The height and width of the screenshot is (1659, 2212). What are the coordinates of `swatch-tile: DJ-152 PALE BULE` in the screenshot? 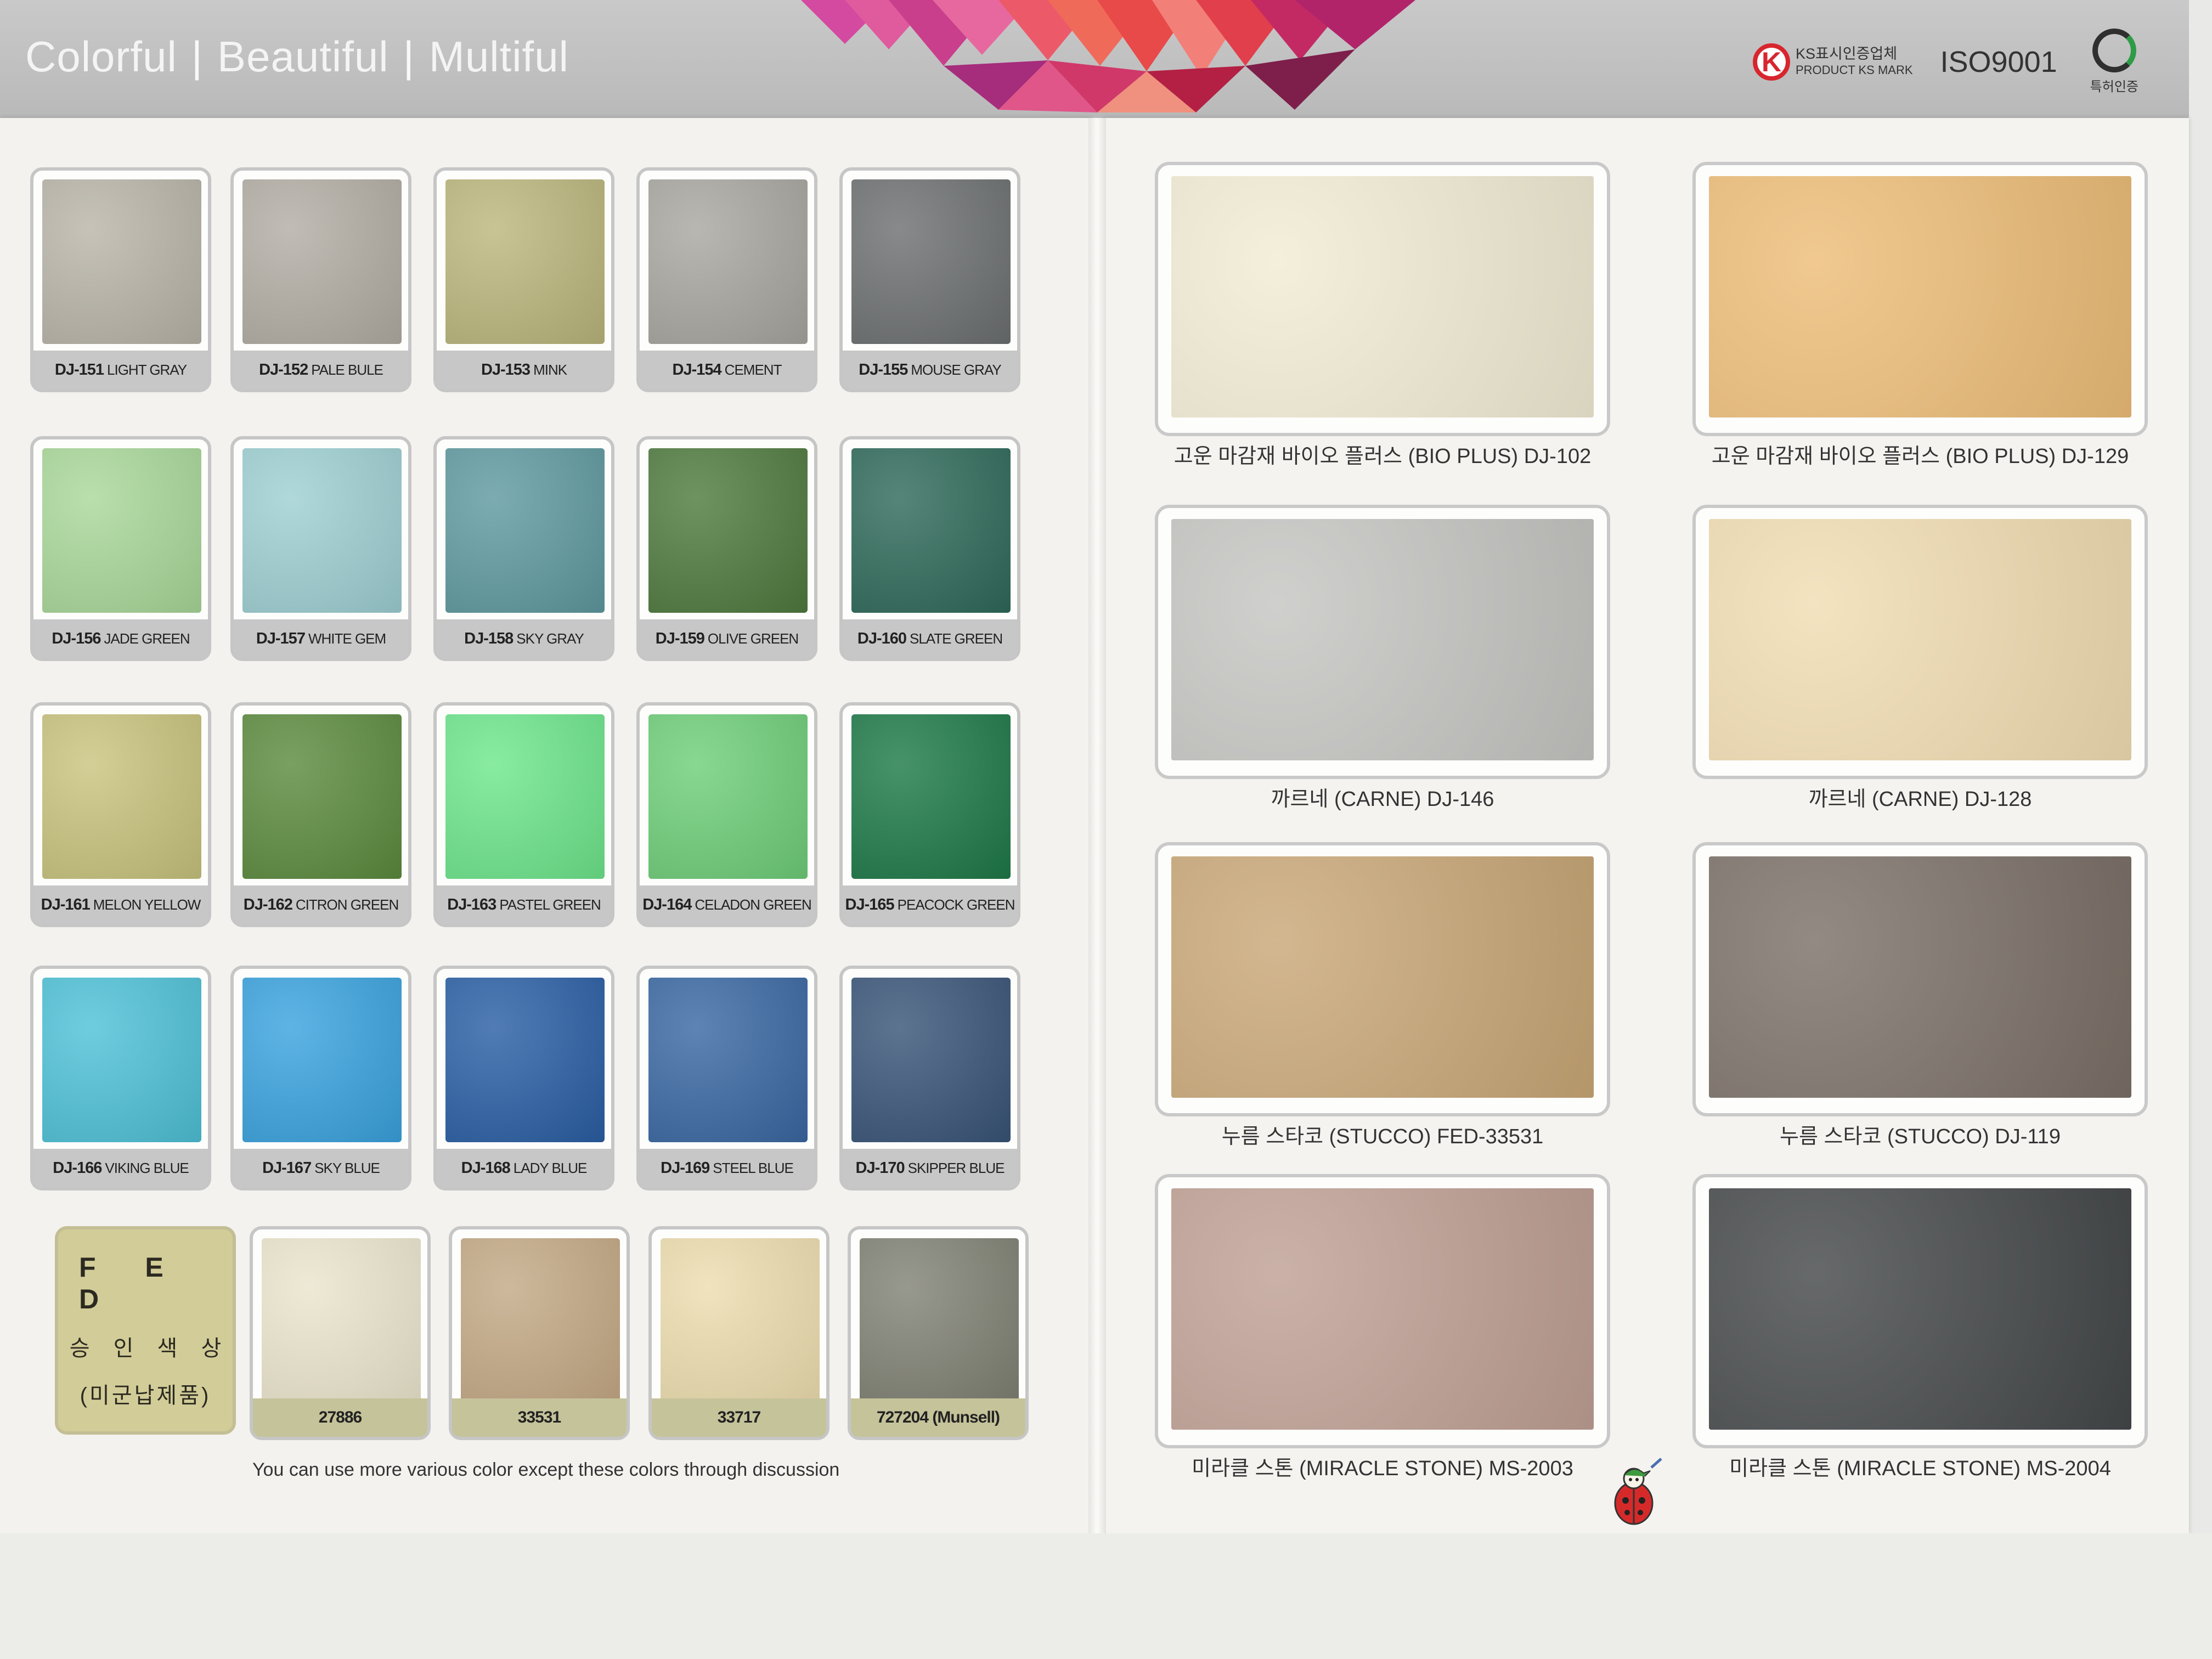 It's located at (320, 279).